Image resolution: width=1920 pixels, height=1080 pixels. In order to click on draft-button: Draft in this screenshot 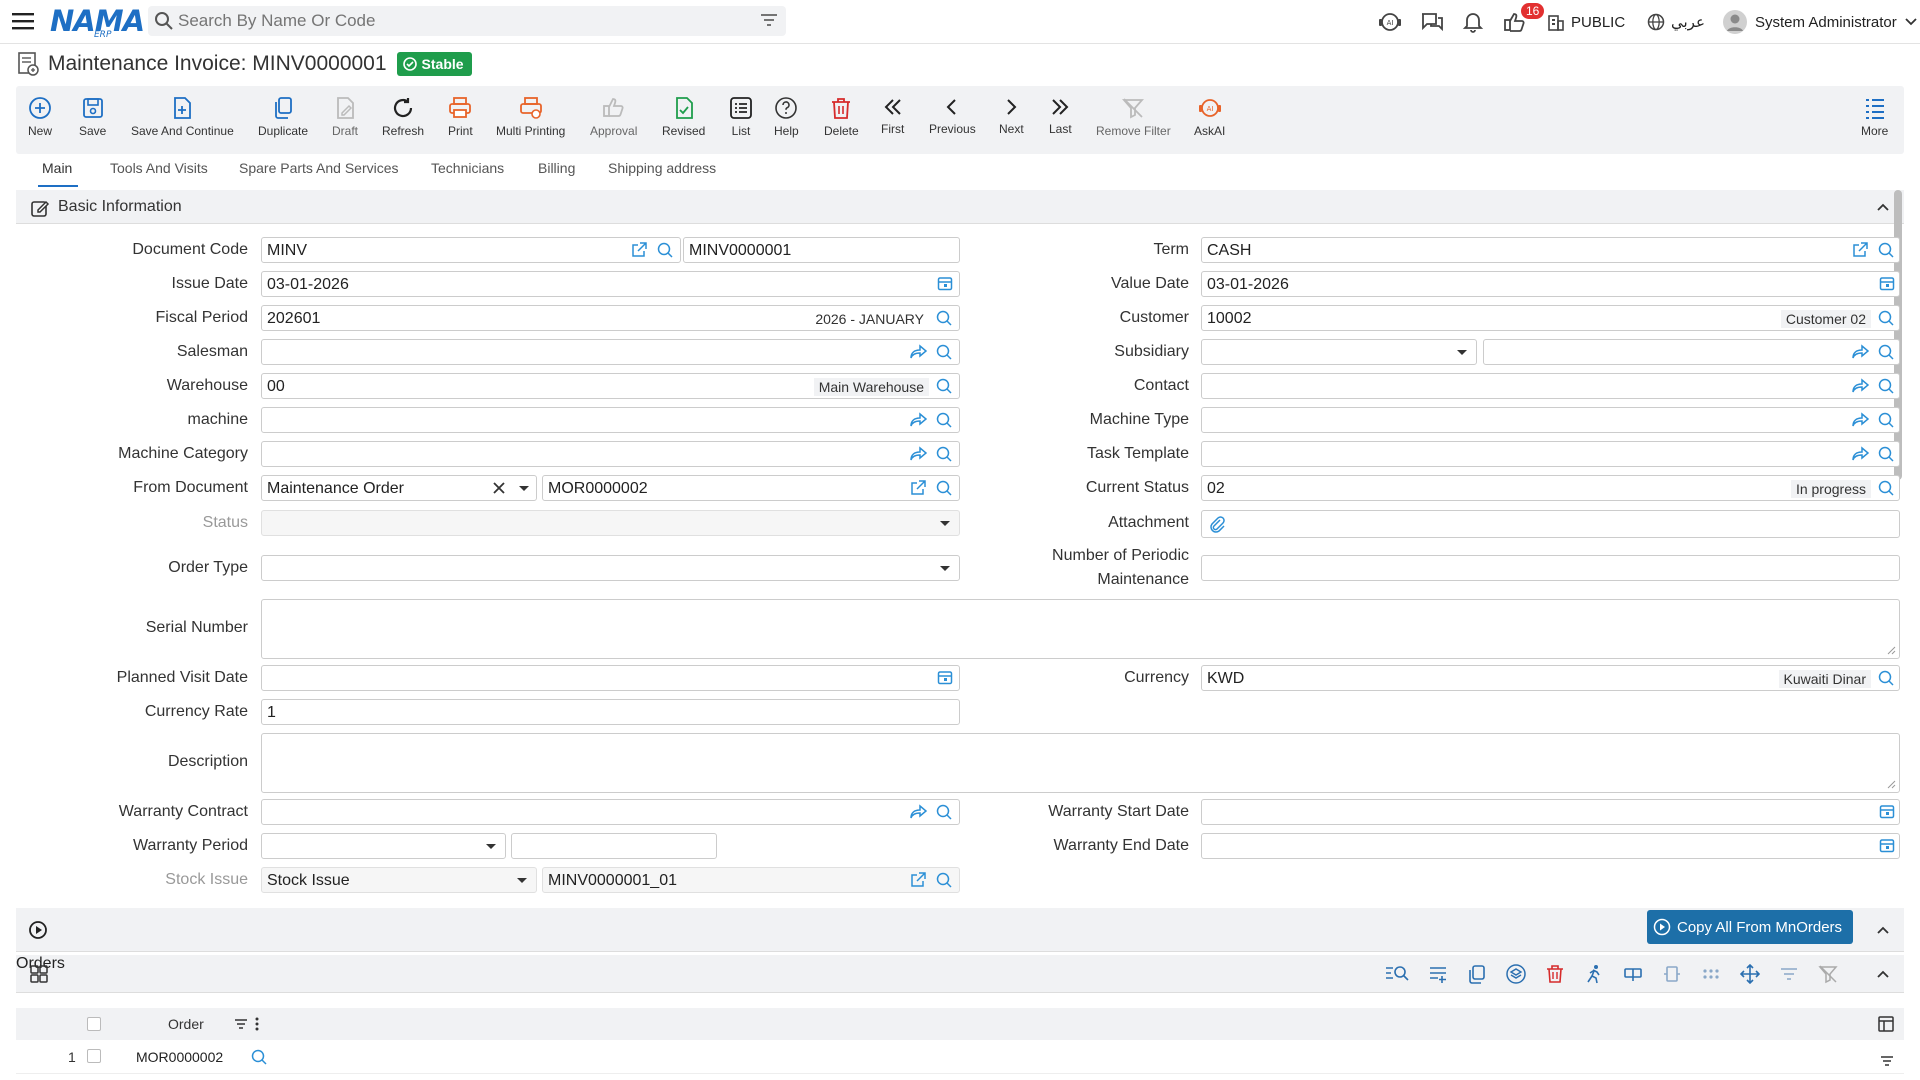, I will do `click(345, 117)`.